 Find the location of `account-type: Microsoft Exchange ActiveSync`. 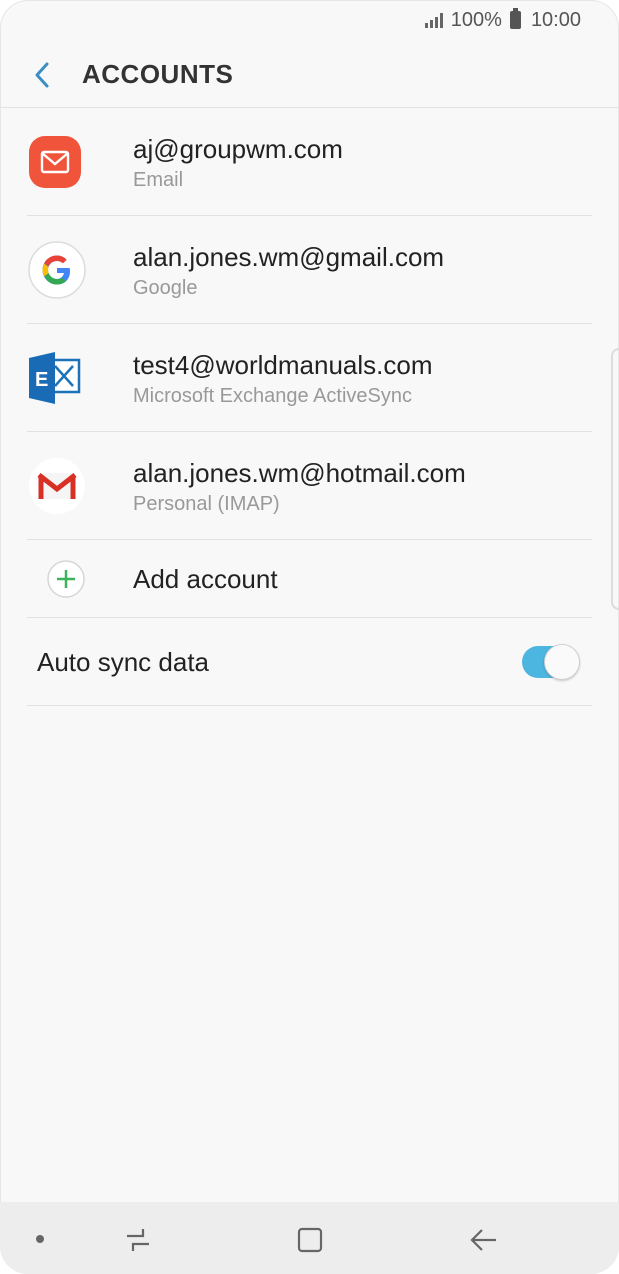

account-type: Microsoft Exchange ActiveSync is located at coordinates (273, 395).